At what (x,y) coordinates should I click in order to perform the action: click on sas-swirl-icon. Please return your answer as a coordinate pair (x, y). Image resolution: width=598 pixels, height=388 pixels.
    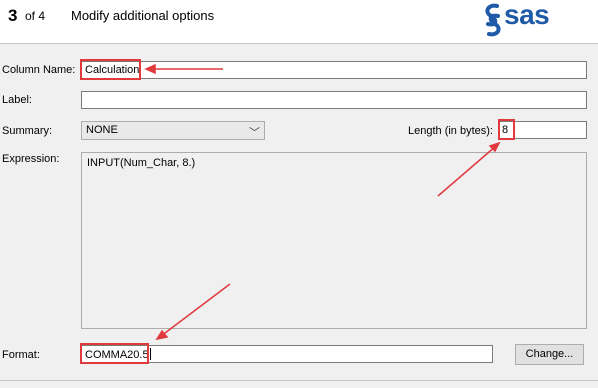
    Looking at the image, I should click on (493, 20).